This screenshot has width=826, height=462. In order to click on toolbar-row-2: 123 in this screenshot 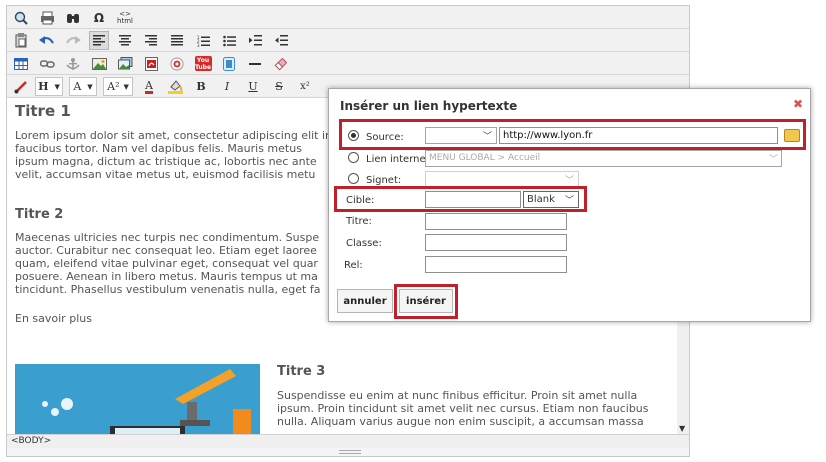, I will do `click(348, 40)`.